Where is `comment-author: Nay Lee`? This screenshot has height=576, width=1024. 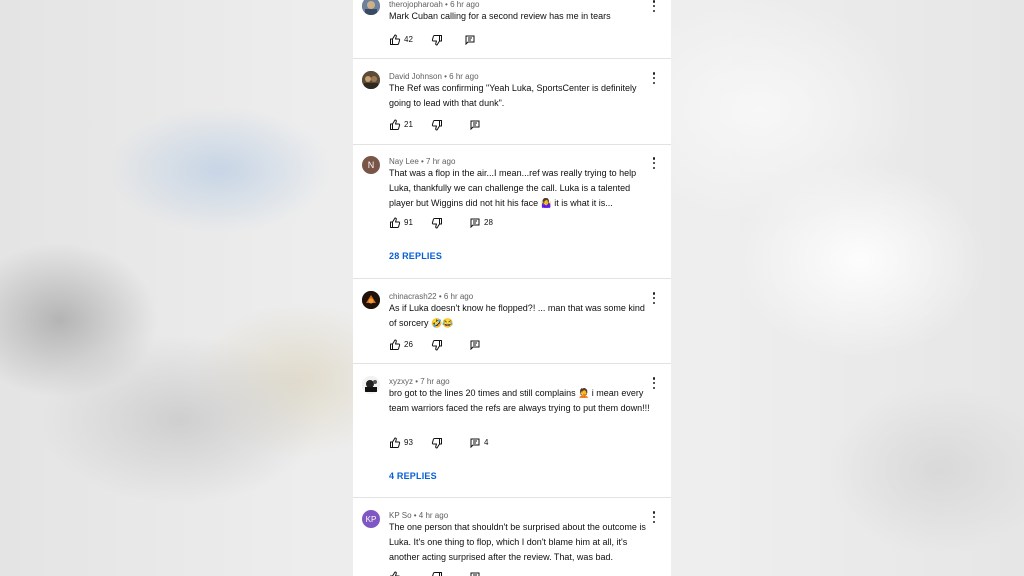 comment-author: Nay Lee is located at coordinates (404, 161).